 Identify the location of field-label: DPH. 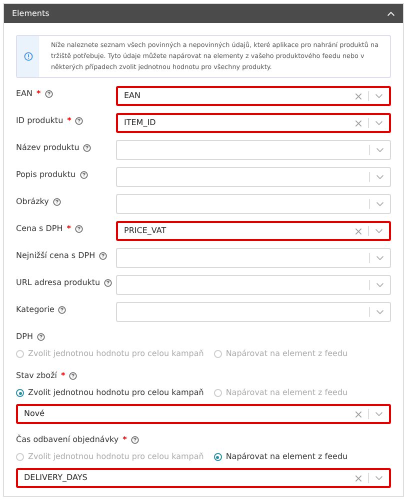
(24, 337).